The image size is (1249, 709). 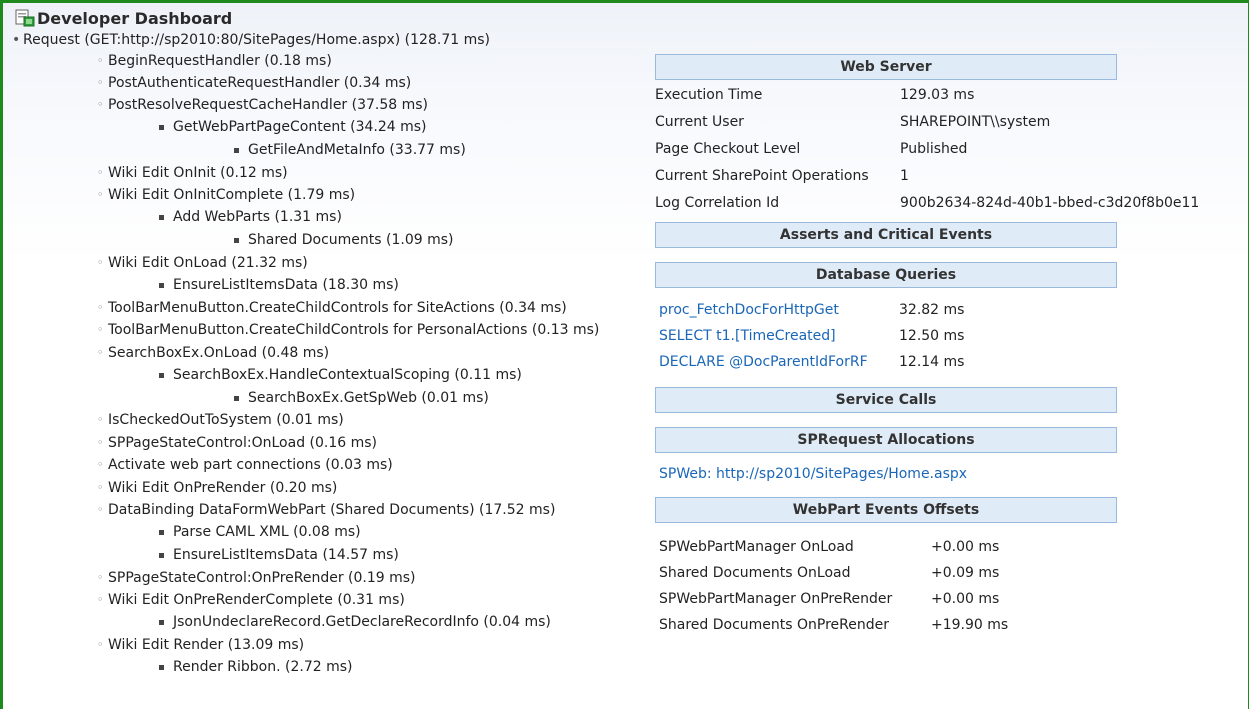 I want to click on sp-operations-label: Current SharePoint Operations, so click(x=762, y=176).